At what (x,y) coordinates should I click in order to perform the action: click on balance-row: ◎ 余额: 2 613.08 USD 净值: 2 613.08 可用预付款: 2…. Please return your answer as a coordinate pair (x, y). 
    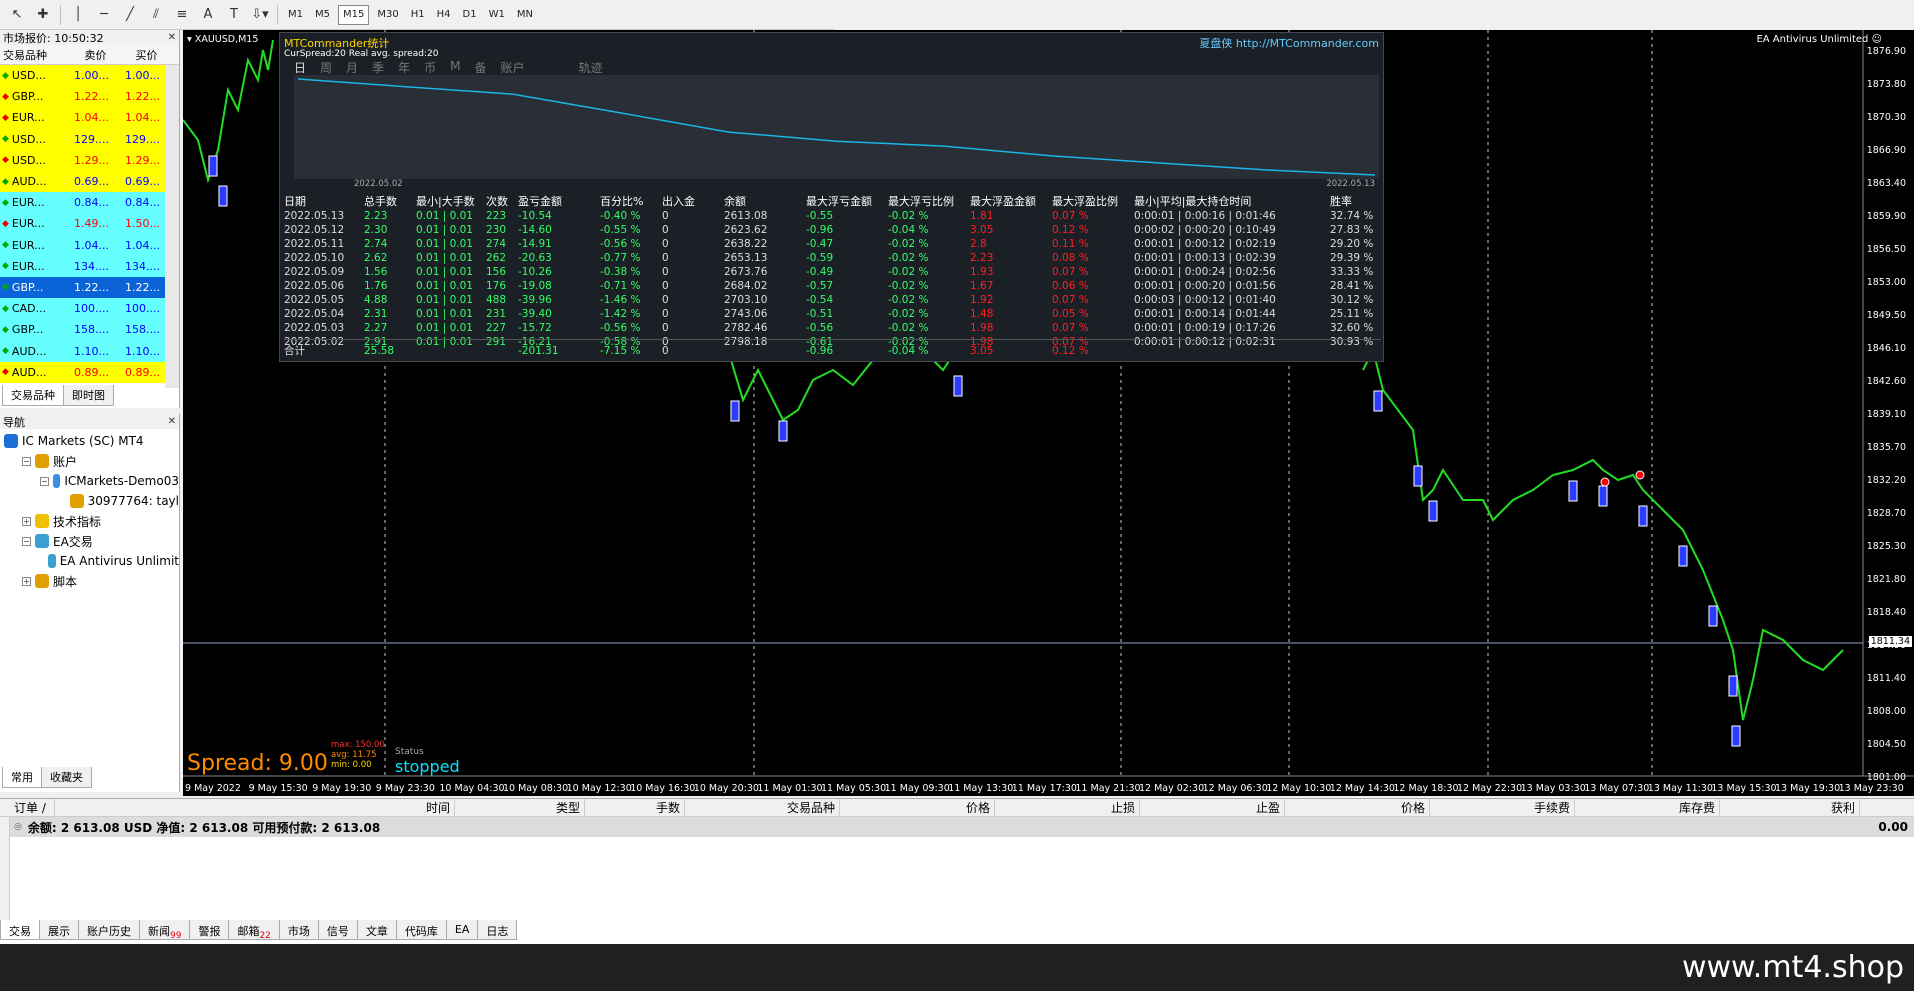
    Looking at the image, I should click on (957, 827).